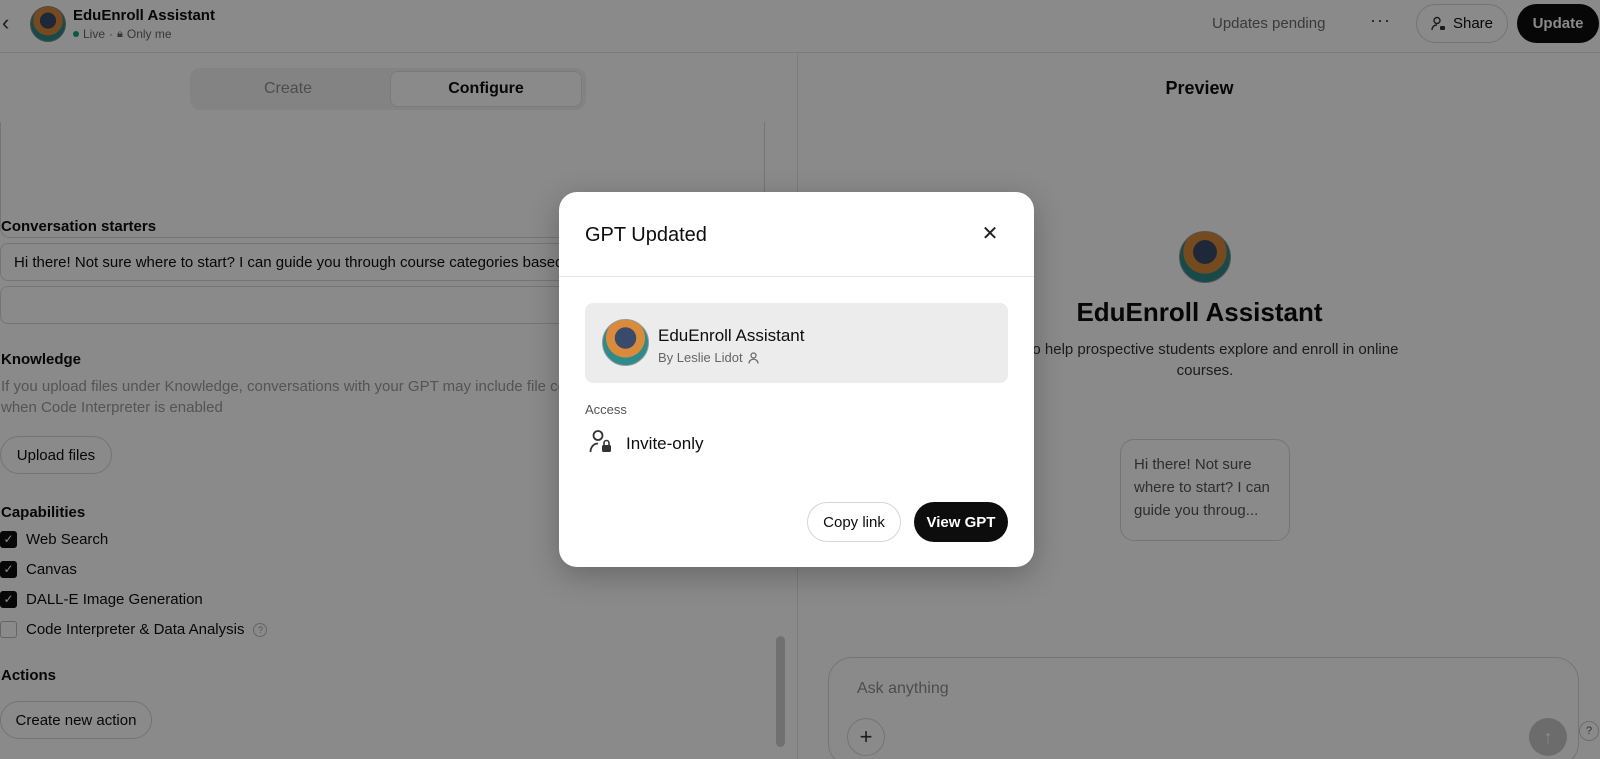 This screenshot has height=759, width=1600. Describe the element at coordinates (646, 235) in the screenshot. I see `dialog-title: GPT Updated` at that location.